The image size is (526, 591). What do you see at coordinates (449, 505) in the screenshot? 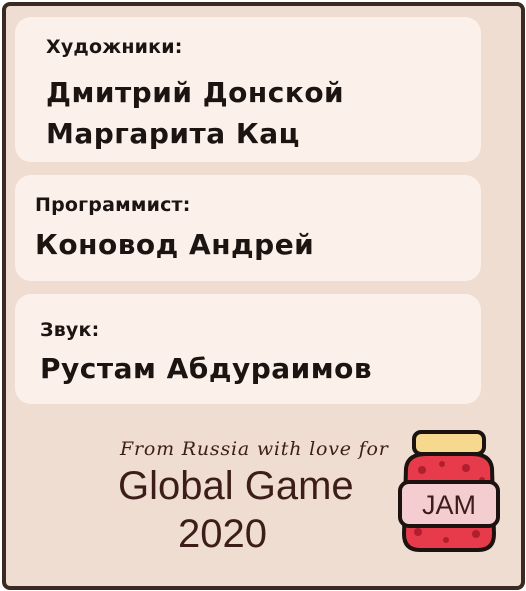
I see `jam-logo-text: JAM` at bounding box center [449, 505].